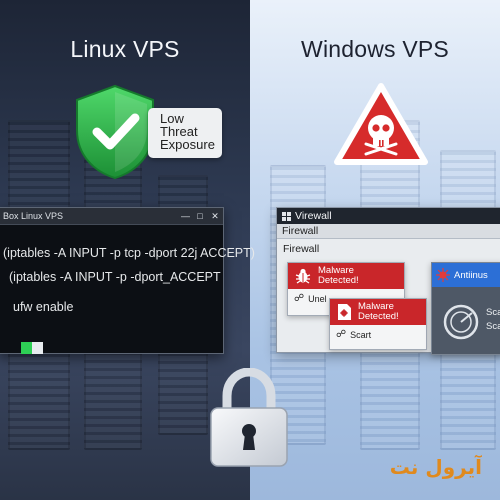 The width and height of the screenshot is (500, 500). What do you see at coordinates (381, 124) in the screenshot?
I see `warning-skull-icon` at bounding box center [381, 124].